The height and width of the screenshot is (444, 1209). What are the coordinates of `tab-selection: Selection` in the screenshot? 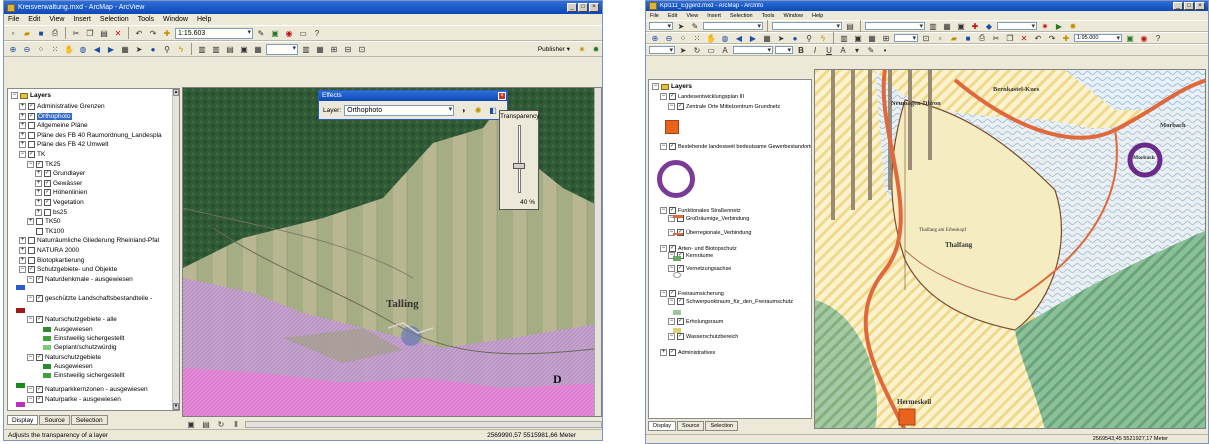 It's located at (722, 426).